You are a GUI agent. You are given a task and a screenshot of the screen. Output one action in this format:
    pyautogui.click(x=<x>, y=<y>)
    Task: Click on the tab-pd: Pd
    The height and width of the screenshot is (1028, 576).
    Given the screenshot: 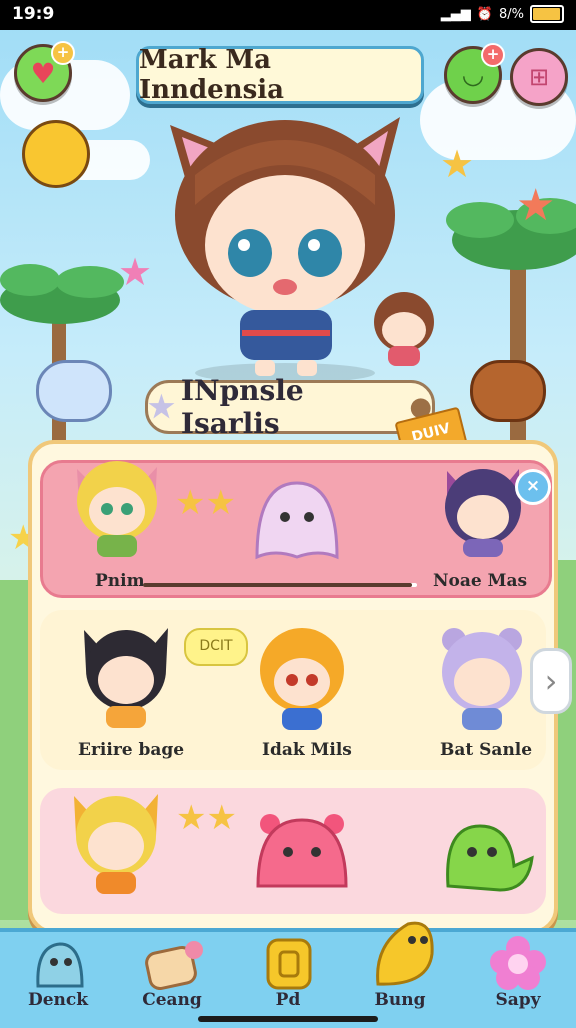 What is the action you would take?
    pyautogui.click(x=288, y=977)
    